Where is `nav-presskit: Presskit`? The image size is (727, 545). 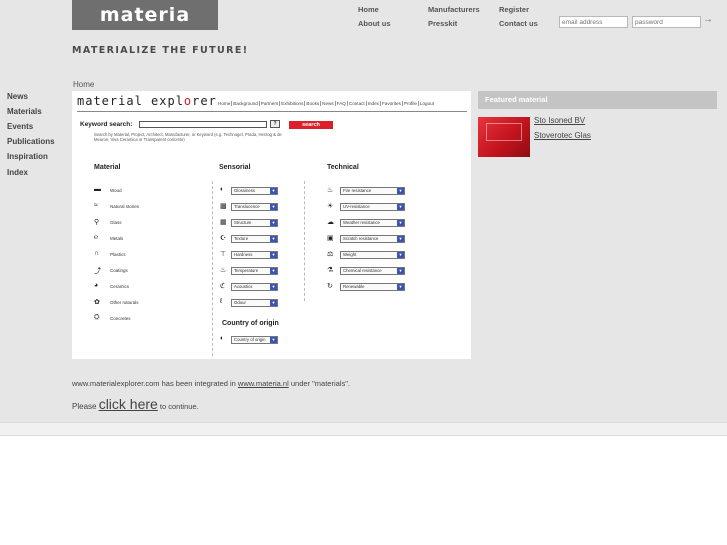
nav-presskit: Presskit is located at coordinates (442, 23).